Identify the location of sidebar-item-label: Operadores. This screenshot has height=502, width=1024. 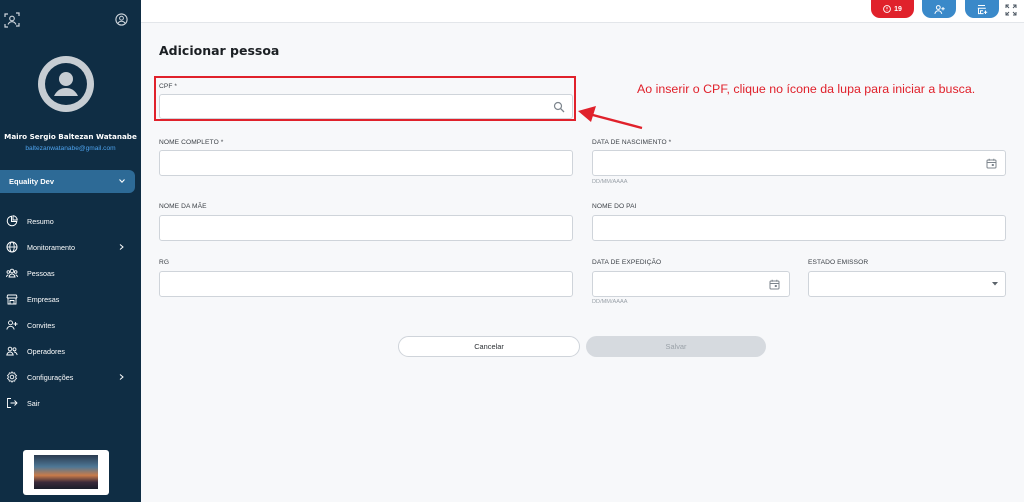
(46, 351).